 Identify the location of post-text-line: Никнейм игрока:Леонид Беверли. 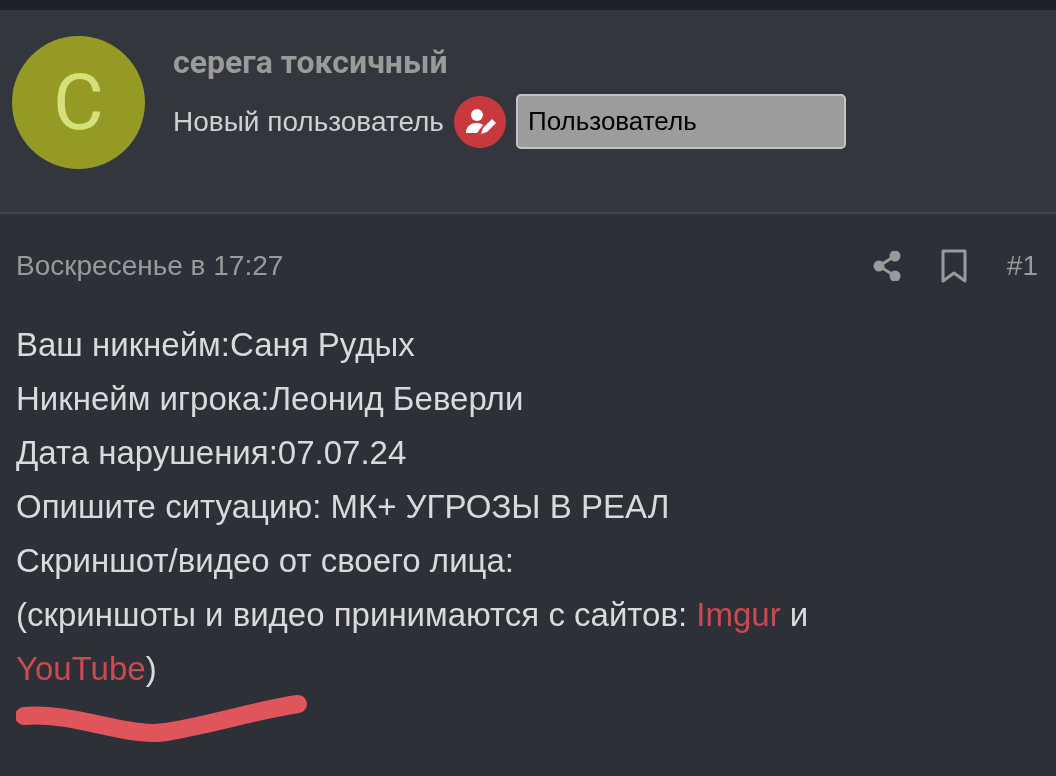
(270, 399).